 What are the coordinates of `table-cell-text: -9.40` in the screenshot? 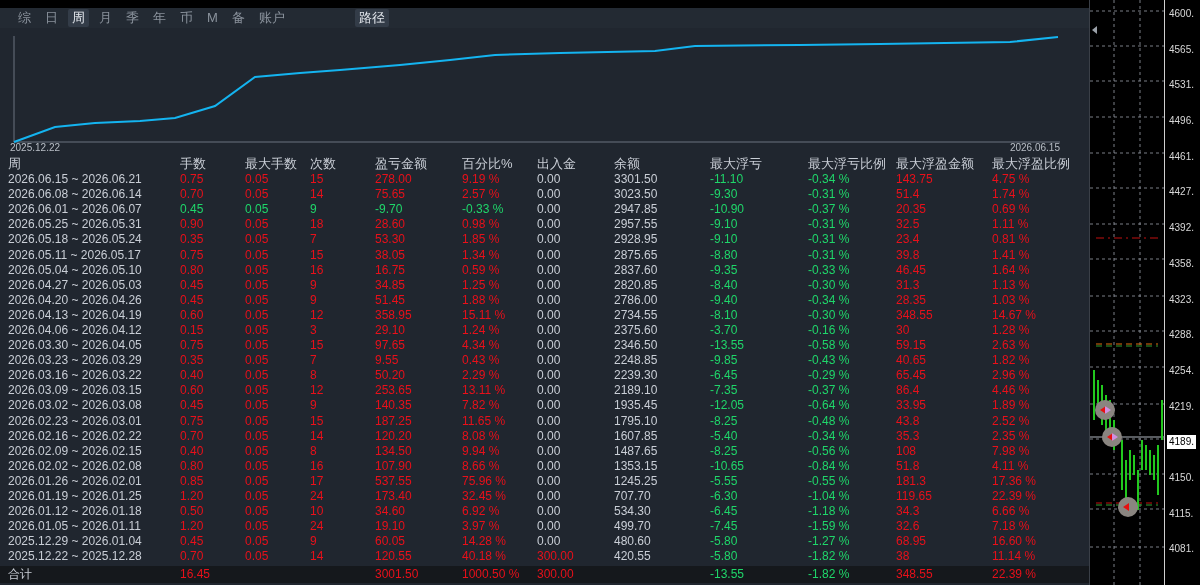 It's located at (724, 300).